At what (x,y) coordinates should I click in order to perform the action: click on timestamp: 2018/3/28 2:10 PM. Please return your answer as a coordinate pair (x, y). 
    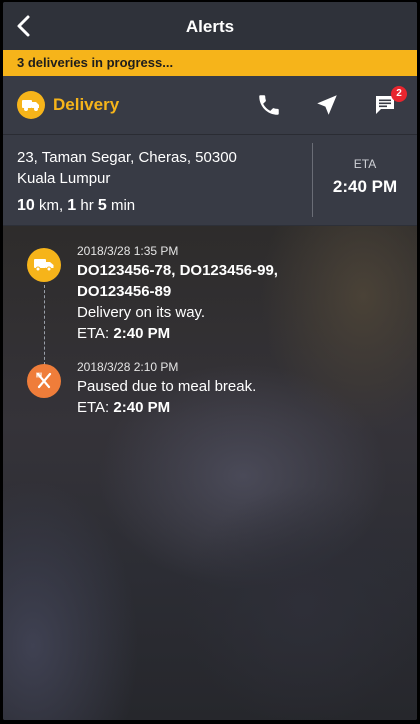
    Looking at the image, I should click on (128, 367).